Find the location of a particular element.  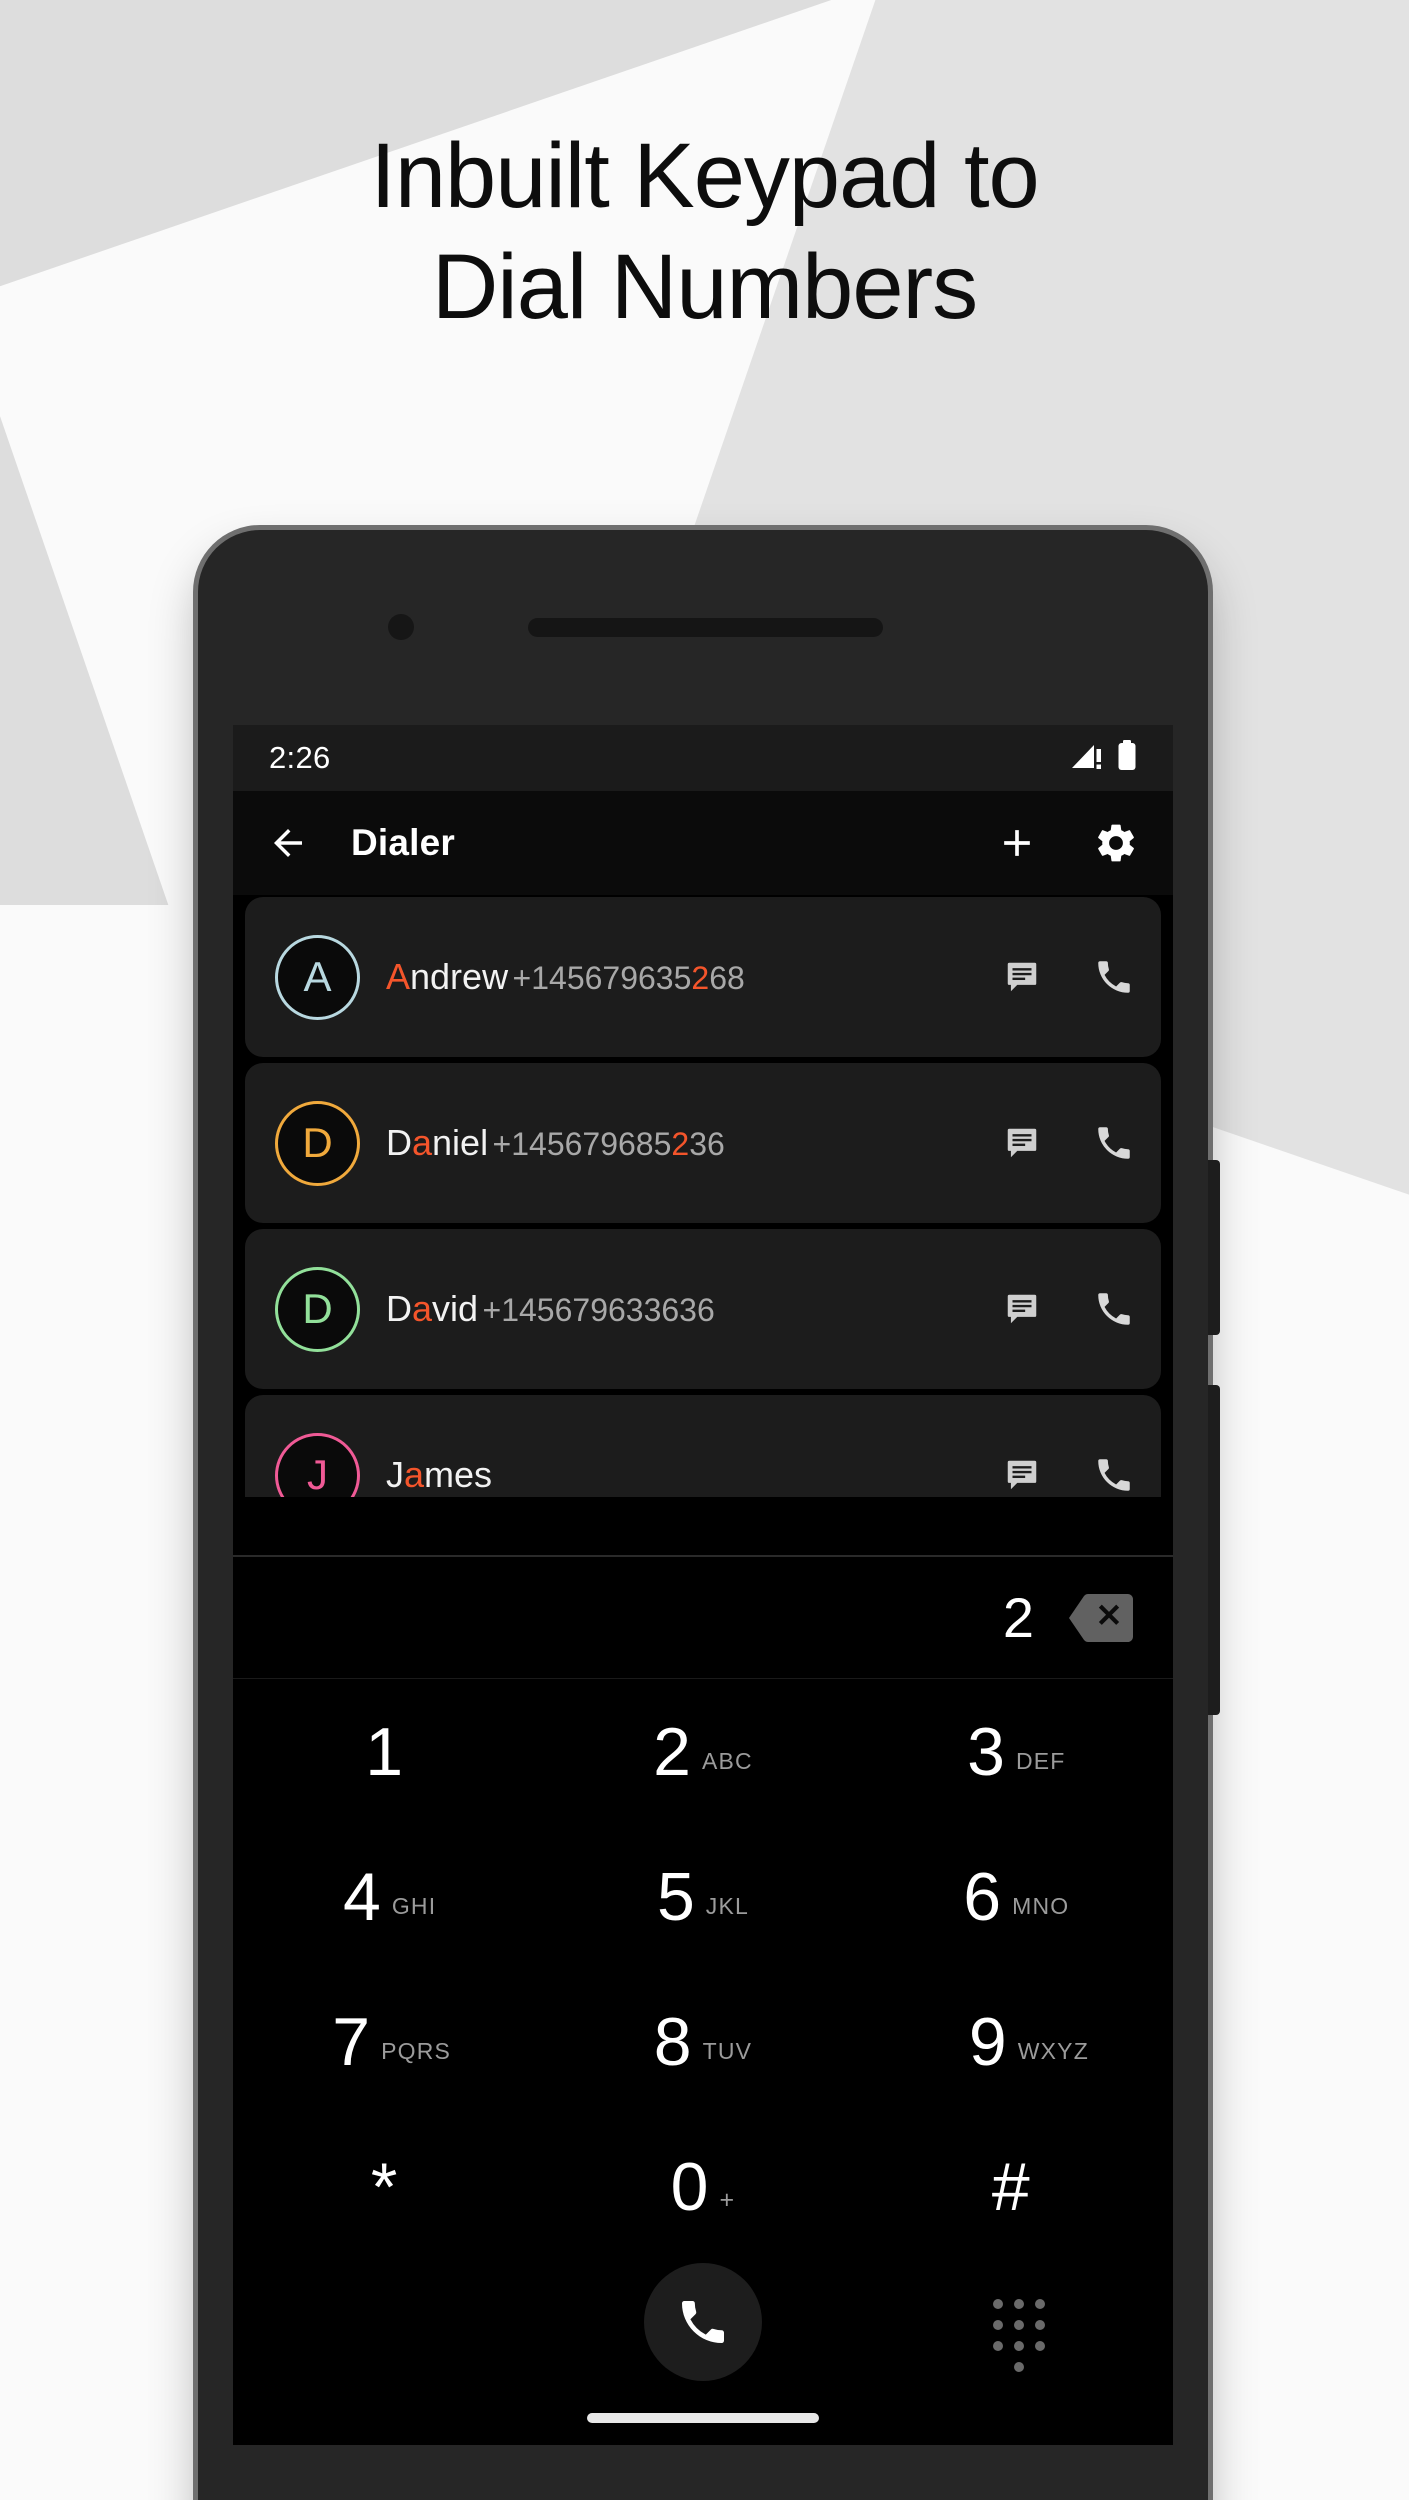

contact-number-post: 68 is located at coordinates (727, 978).